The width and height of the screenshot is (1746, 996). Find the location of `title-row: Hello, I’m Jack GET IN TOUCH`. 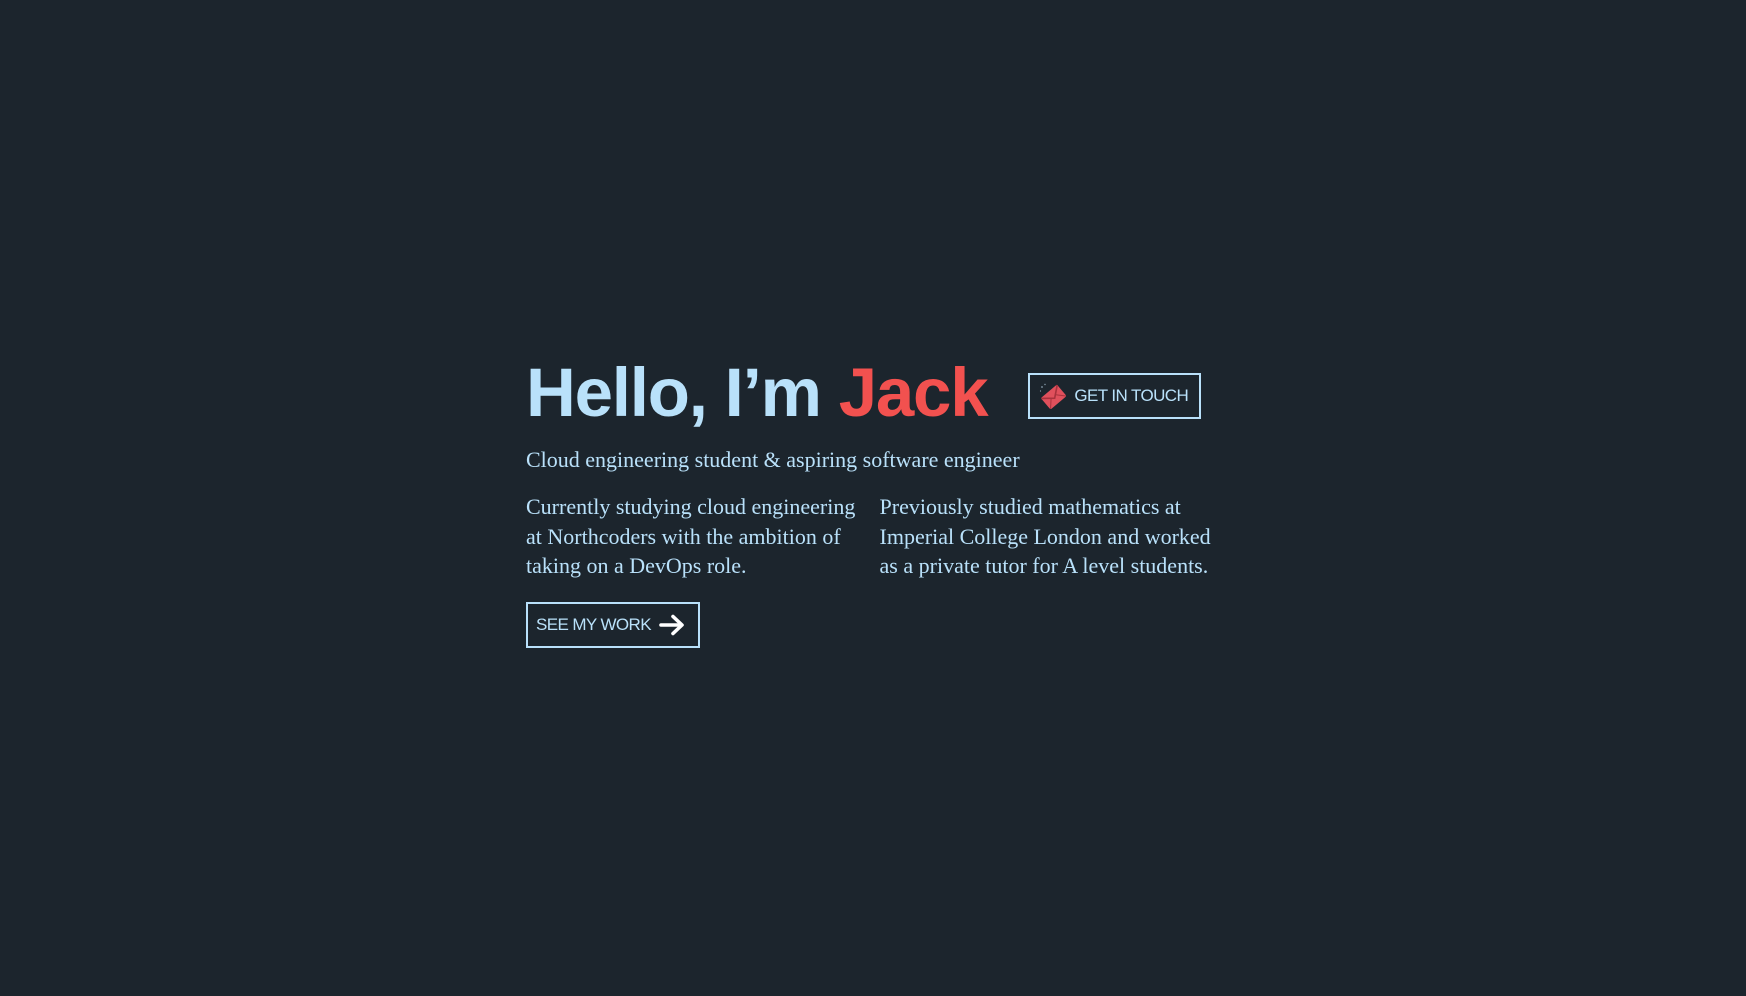

title-row: Hello, I’m Jack GET IN TOUCH is located at coordinates (876, 393).